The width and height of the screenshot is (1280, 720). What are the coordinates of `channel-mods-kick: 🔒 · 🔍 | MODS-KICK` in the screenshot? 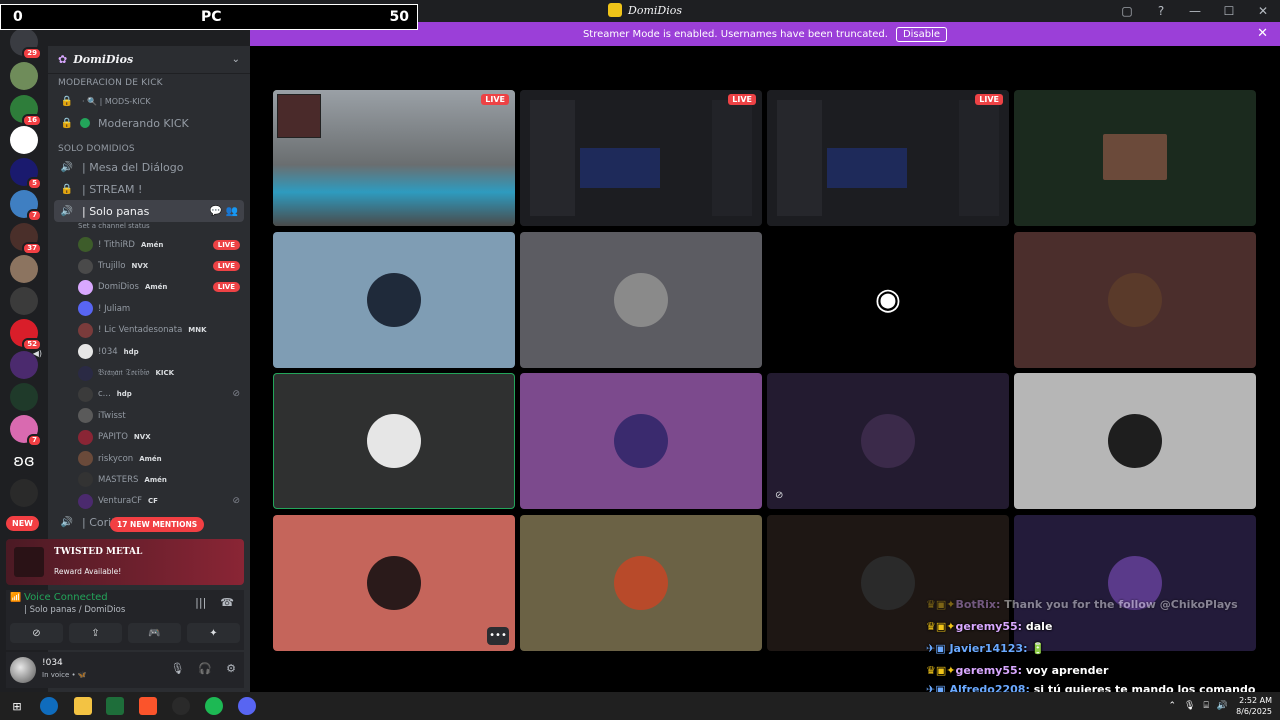 It's located at (149, 101).